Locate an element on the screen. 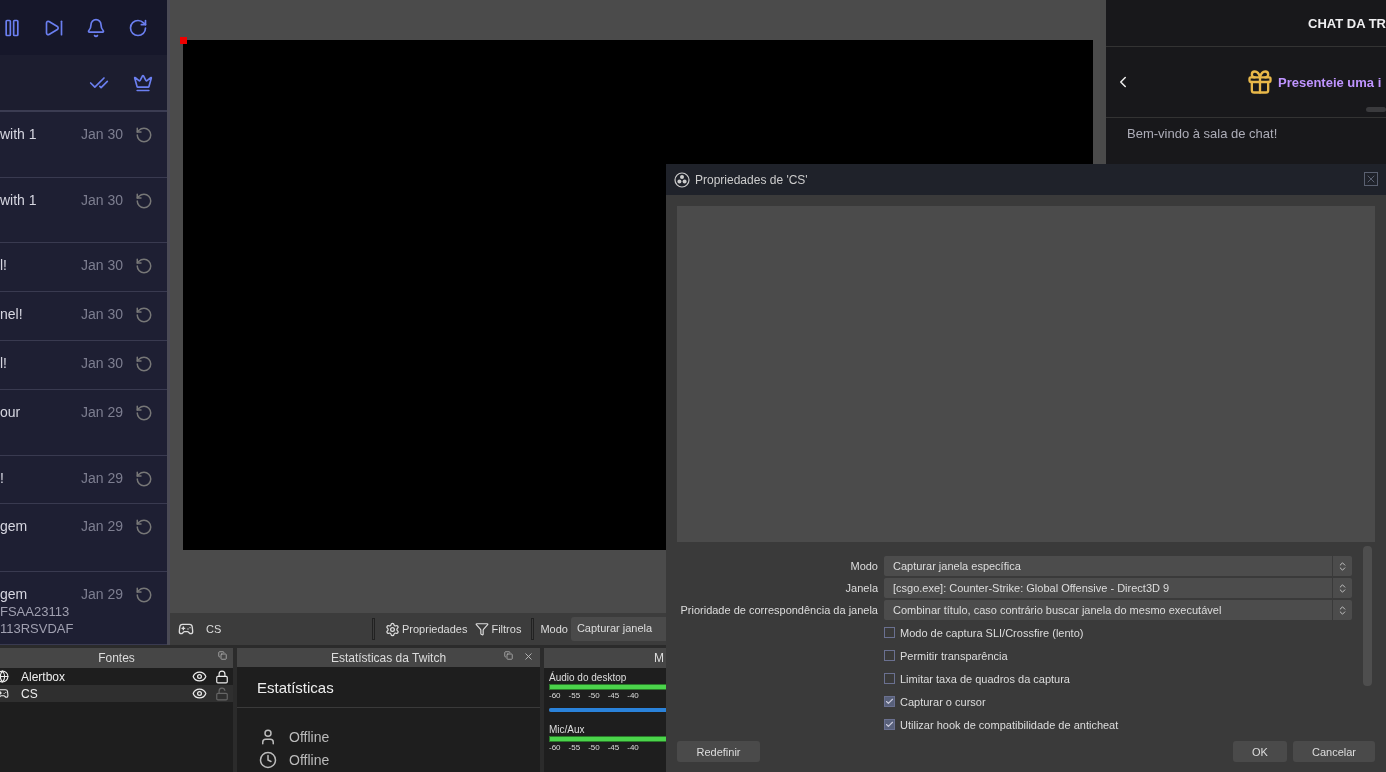 This screenshot has height=772, width=1386. checkbox-label: Permitir transparência is located at coordinates (954, 655).